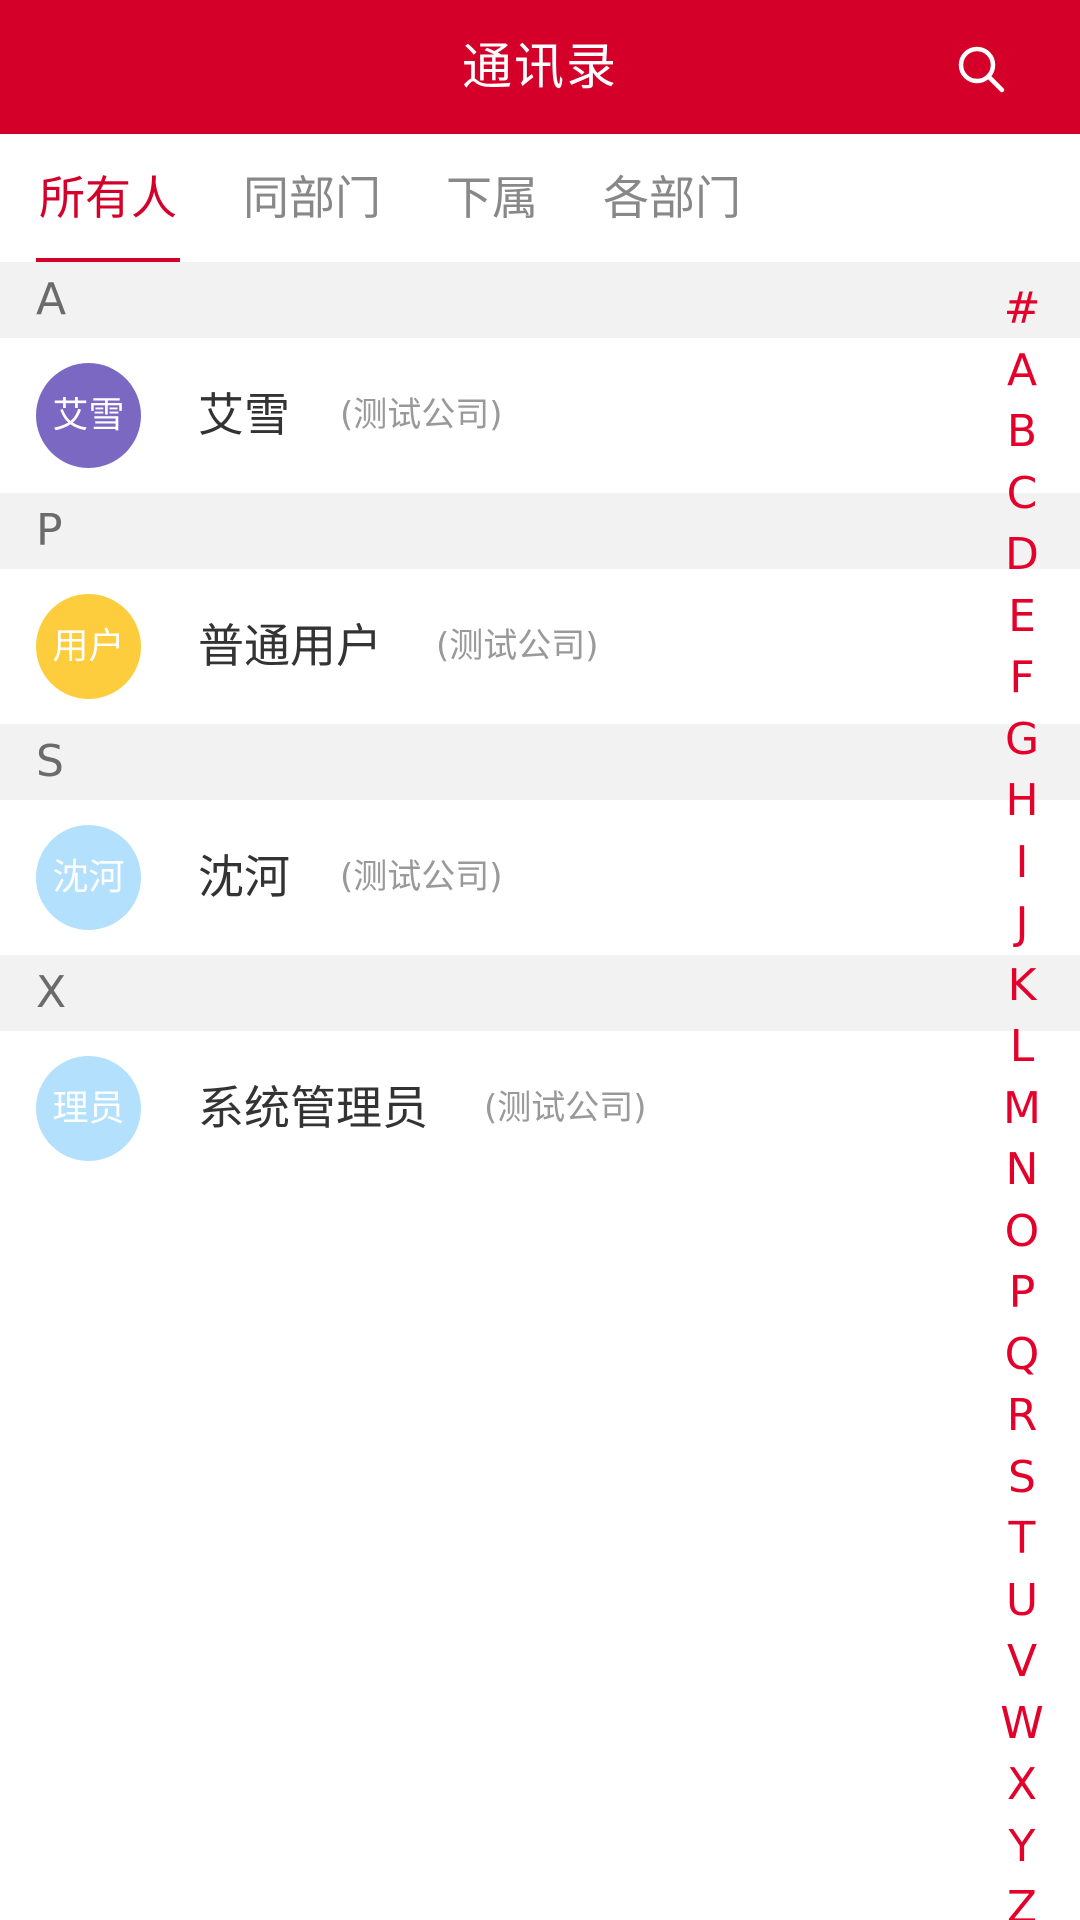  What do you see at coordinates (313, 1108) in the screenshot?
I see `contact-name: 系统管理员` at bounding box center [313, 1108].